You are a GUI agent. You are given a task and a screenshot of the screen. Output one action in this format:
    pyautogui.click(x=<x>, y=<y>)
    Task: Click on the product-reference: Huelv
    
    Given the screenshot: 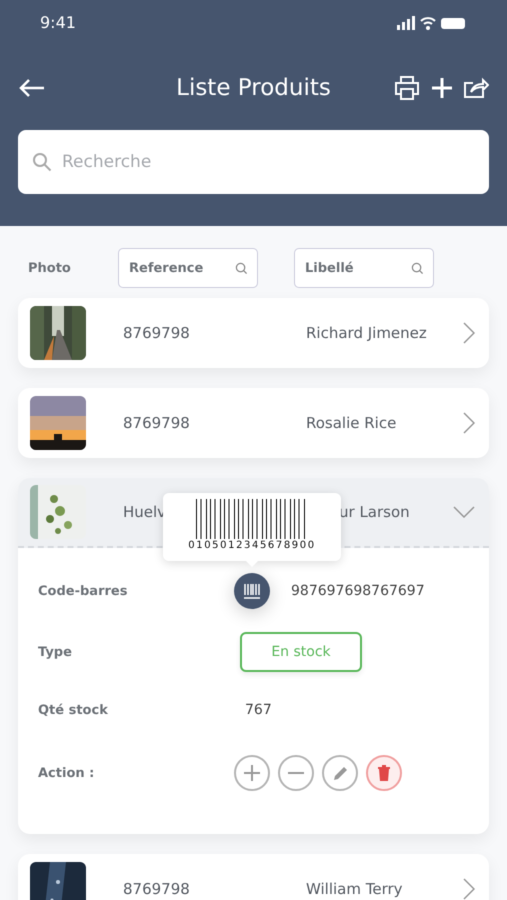 What is the action you would take?
    pyautogui.click(x=145, y=512)
    